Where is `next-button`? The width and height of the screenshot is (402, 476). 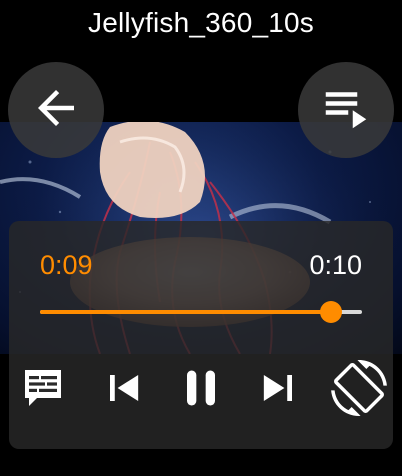 next-button is located at coordinates (279, 390).